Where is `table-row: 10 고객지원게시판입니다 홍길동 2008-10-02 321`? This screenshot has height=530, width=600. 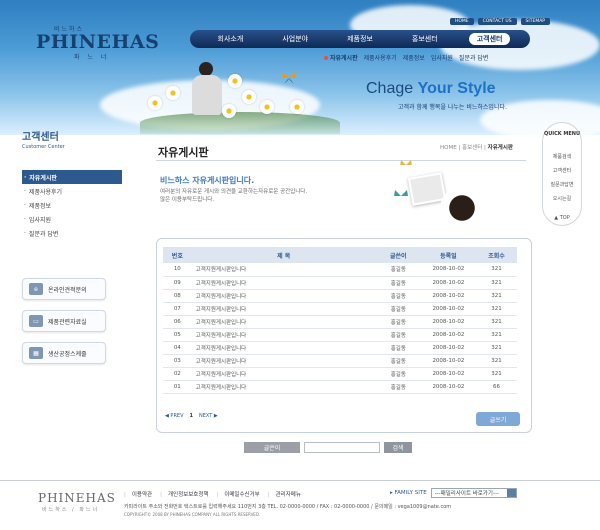
table-row: 10 고객지원게시판입니다 홍길동 2008-10-02 321 is located at coordinates (340, 270).